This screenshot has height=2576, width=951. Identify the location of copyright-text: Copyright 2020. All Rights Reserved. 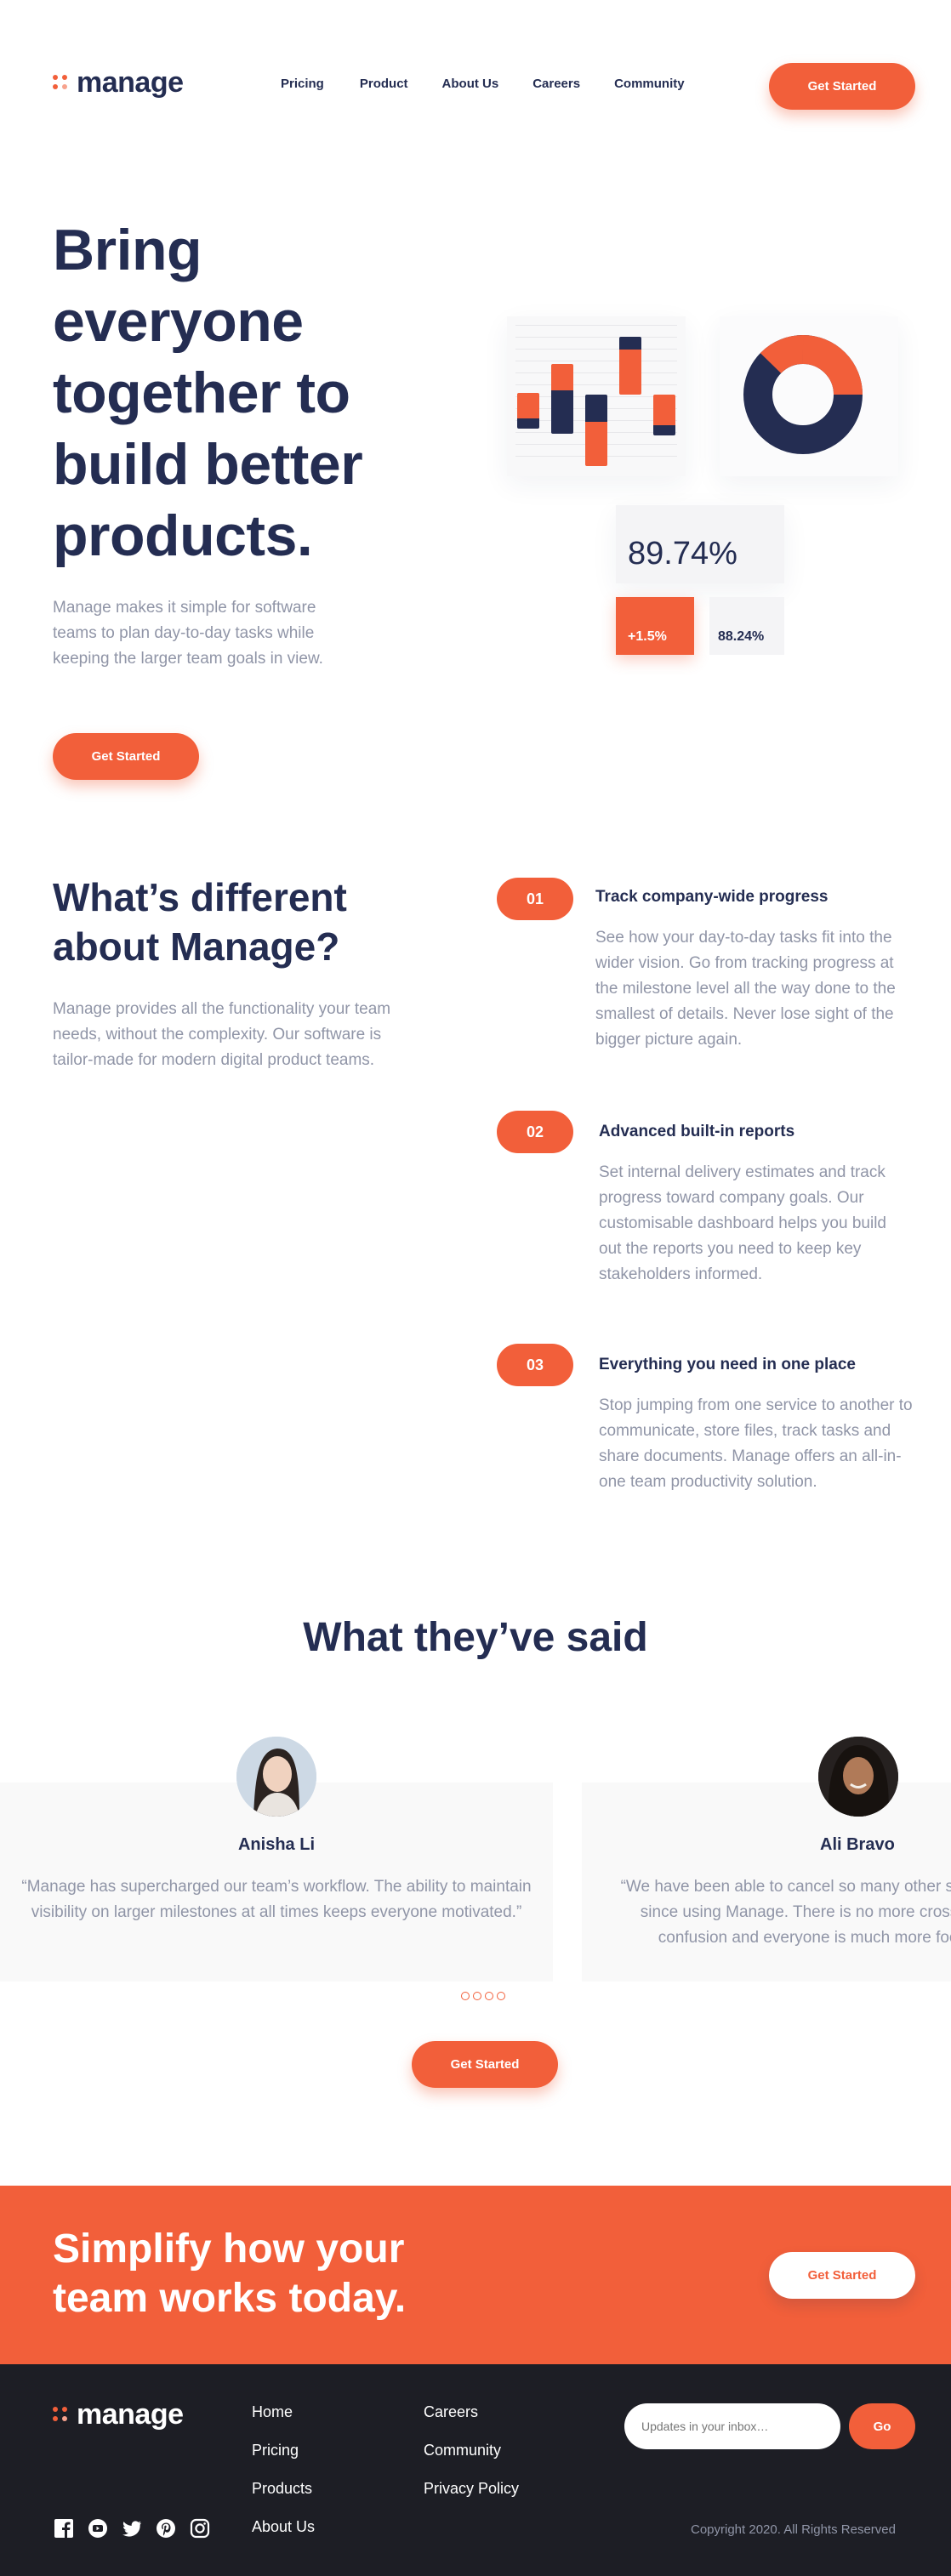
(793, 2529).